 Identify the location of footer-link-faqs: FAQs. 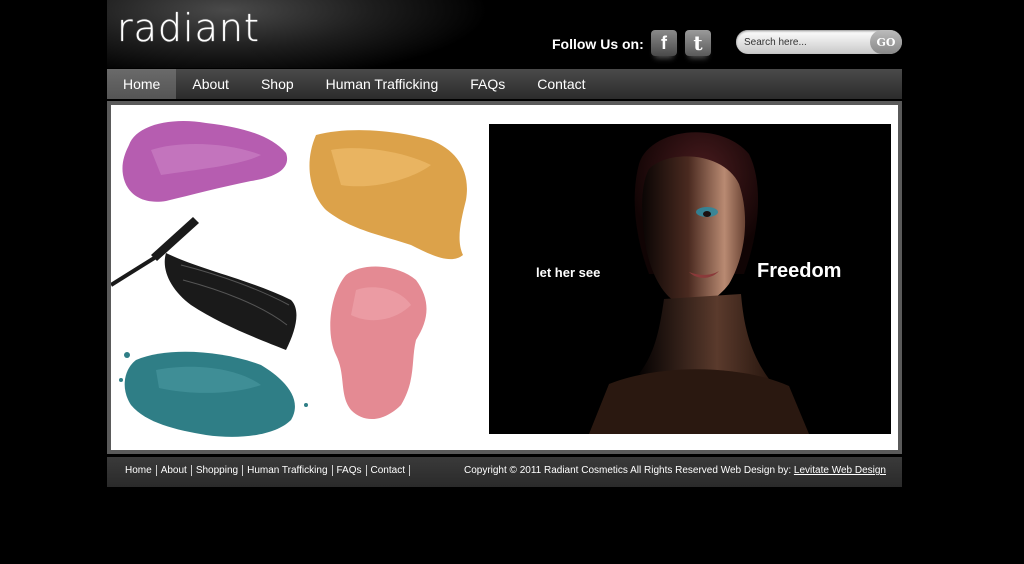
(350, 470).